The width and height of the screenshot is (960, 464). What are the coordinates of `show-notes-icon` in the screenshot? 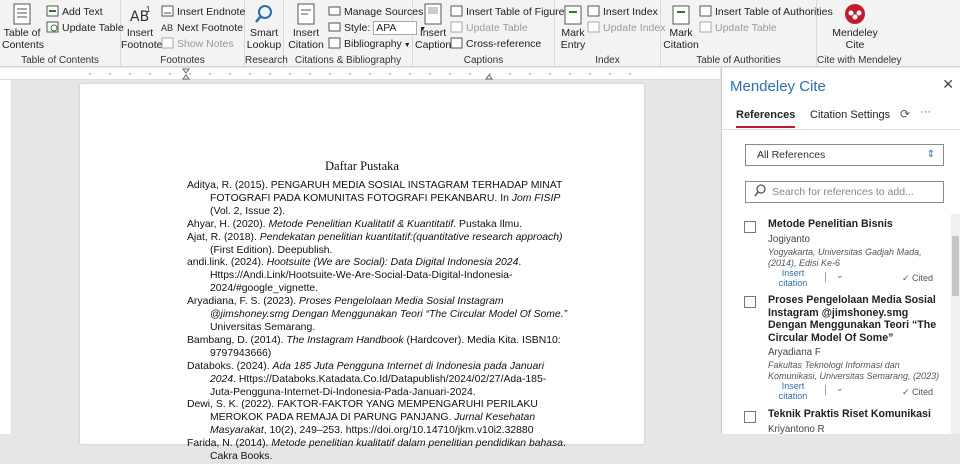 It's located at (167, 43).